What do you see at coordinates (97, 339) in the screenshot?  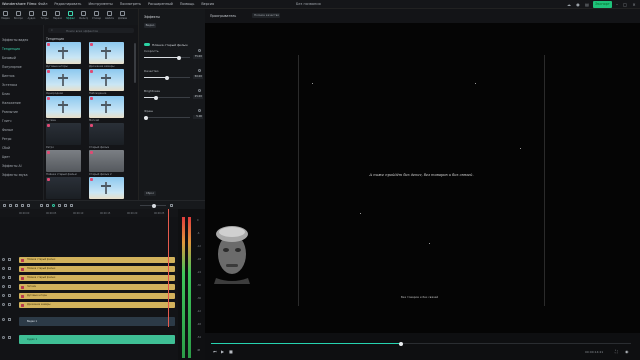 I see `audio-clip: Аудио 1` at bounding box center [97, 339].